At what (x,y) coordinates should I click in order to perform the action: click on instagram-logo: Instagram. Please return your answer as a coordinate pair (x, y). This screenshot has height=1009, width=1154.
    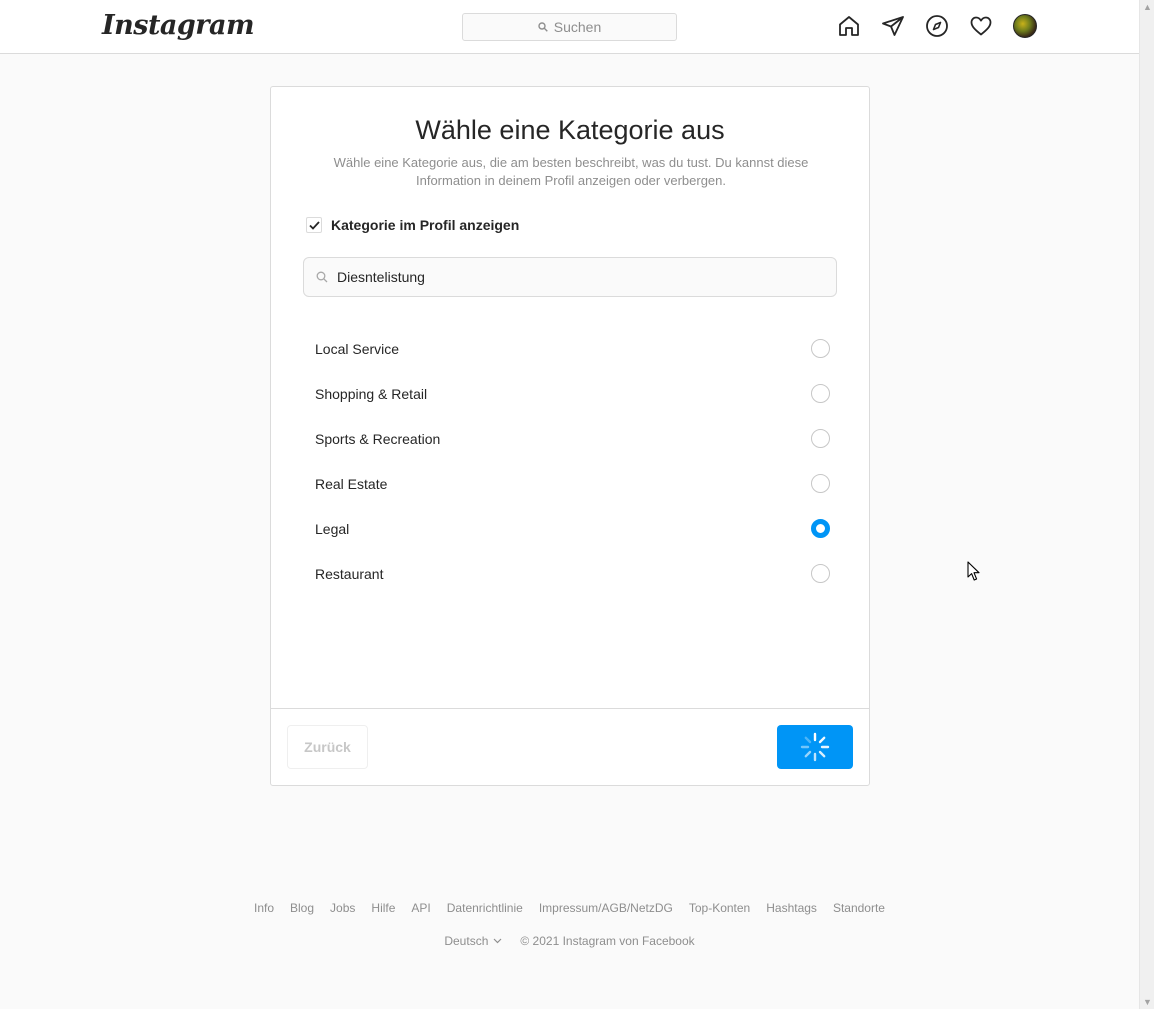
    Looking at the image, I should click on (178, 25).